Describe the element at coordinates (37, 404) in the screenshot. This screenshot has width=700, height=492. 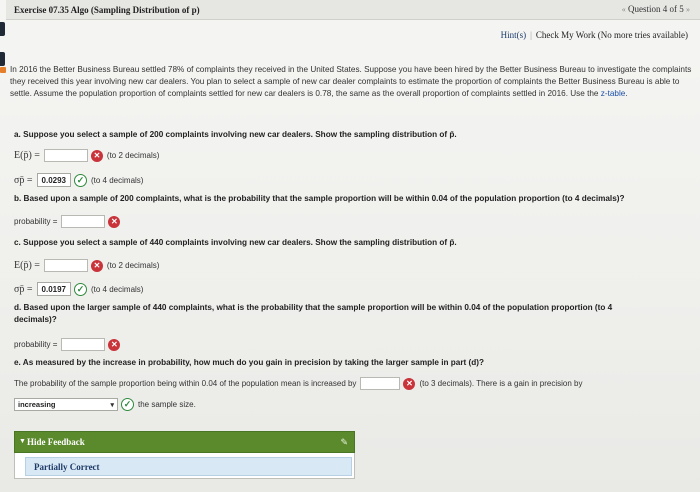
I see `select-value: increasing` at that location.